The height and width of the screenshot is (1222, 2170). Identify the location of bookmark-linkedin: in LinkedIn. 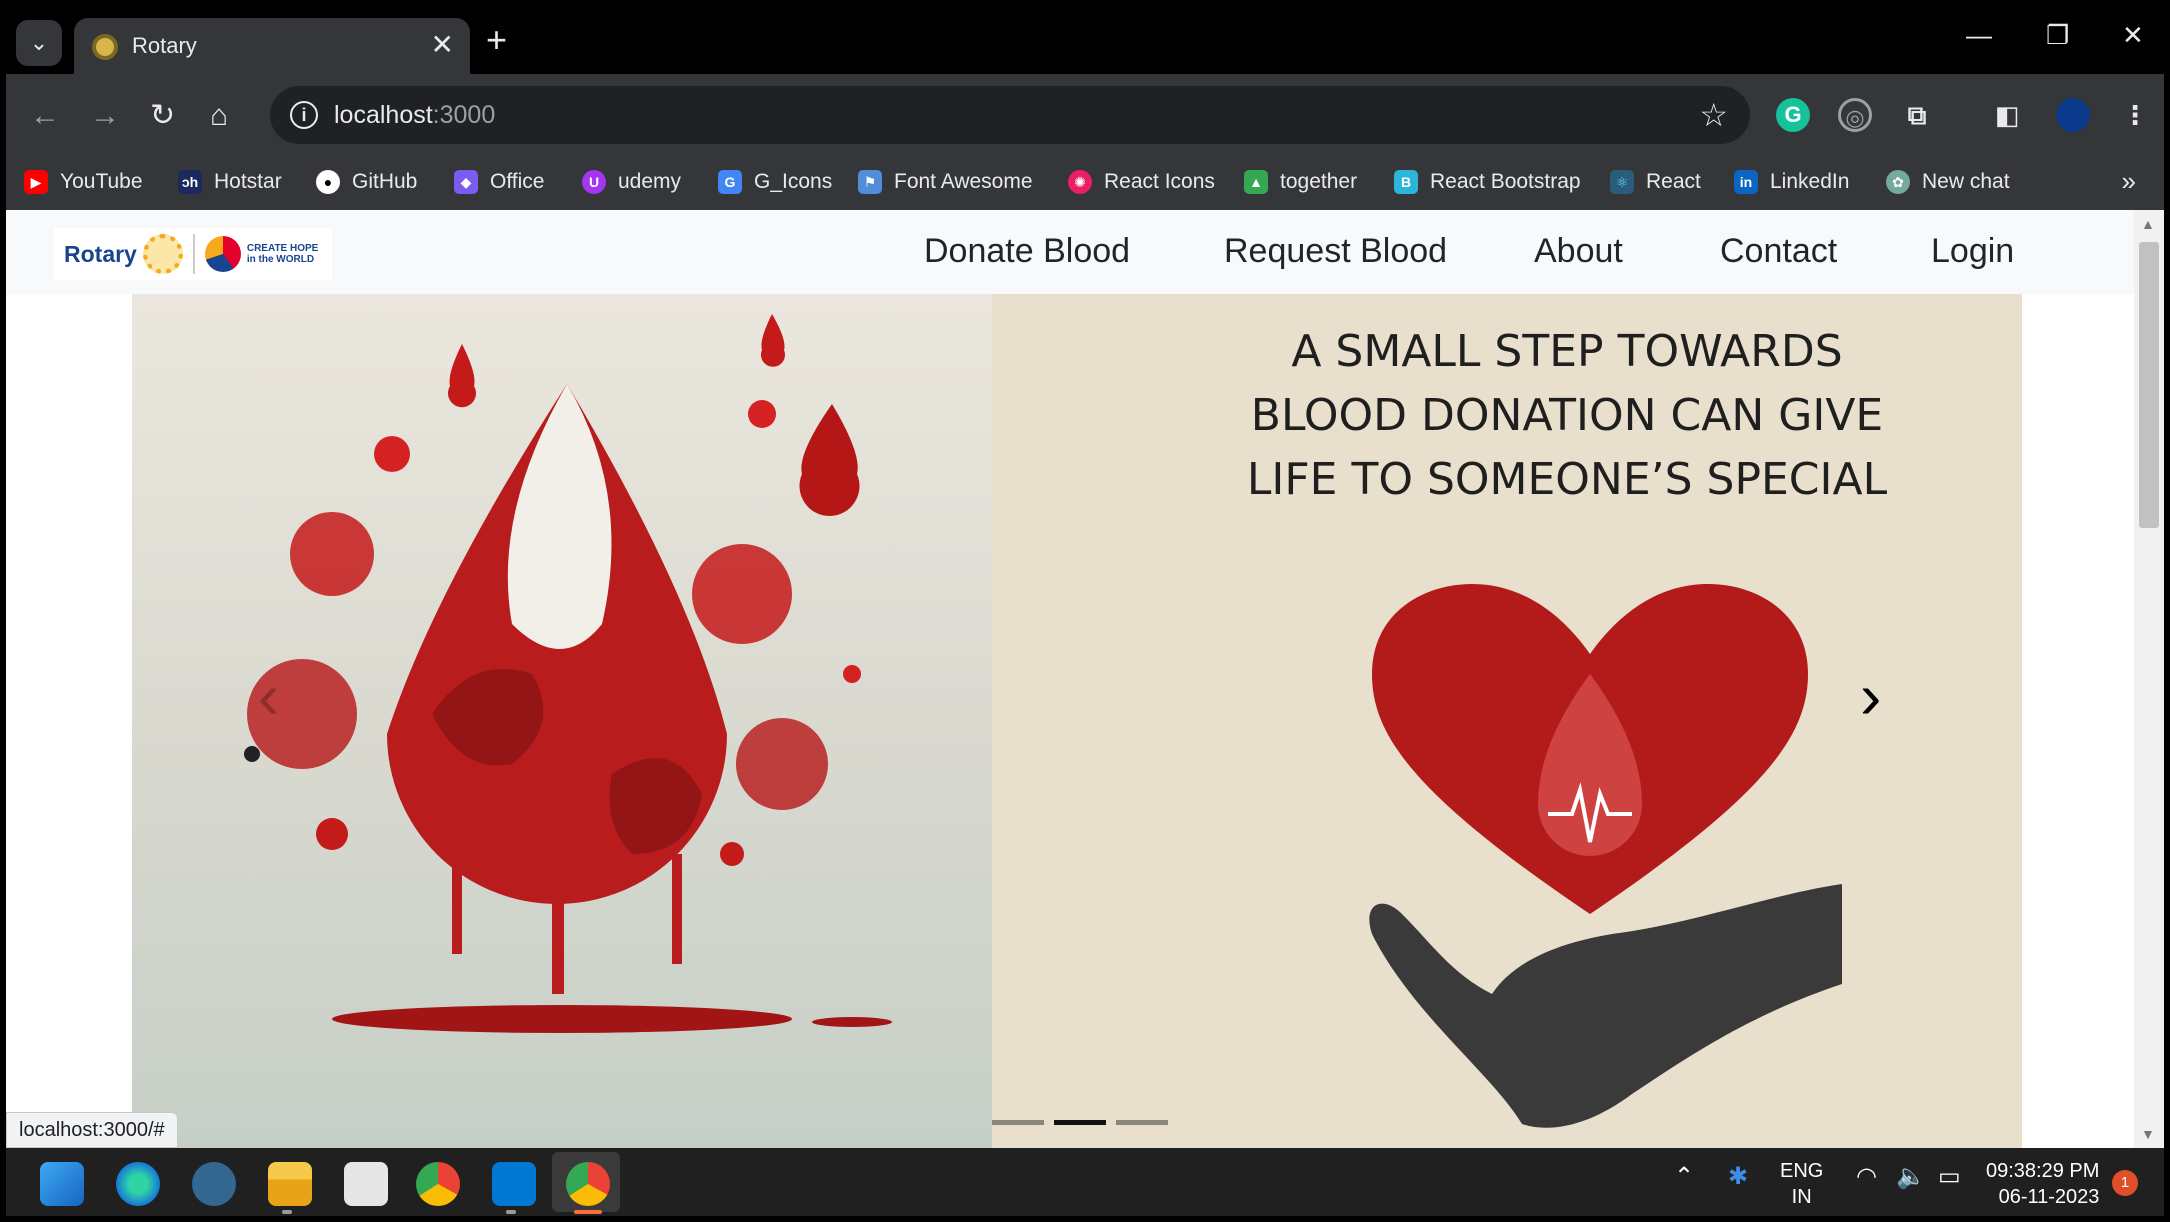
(1791, 182).